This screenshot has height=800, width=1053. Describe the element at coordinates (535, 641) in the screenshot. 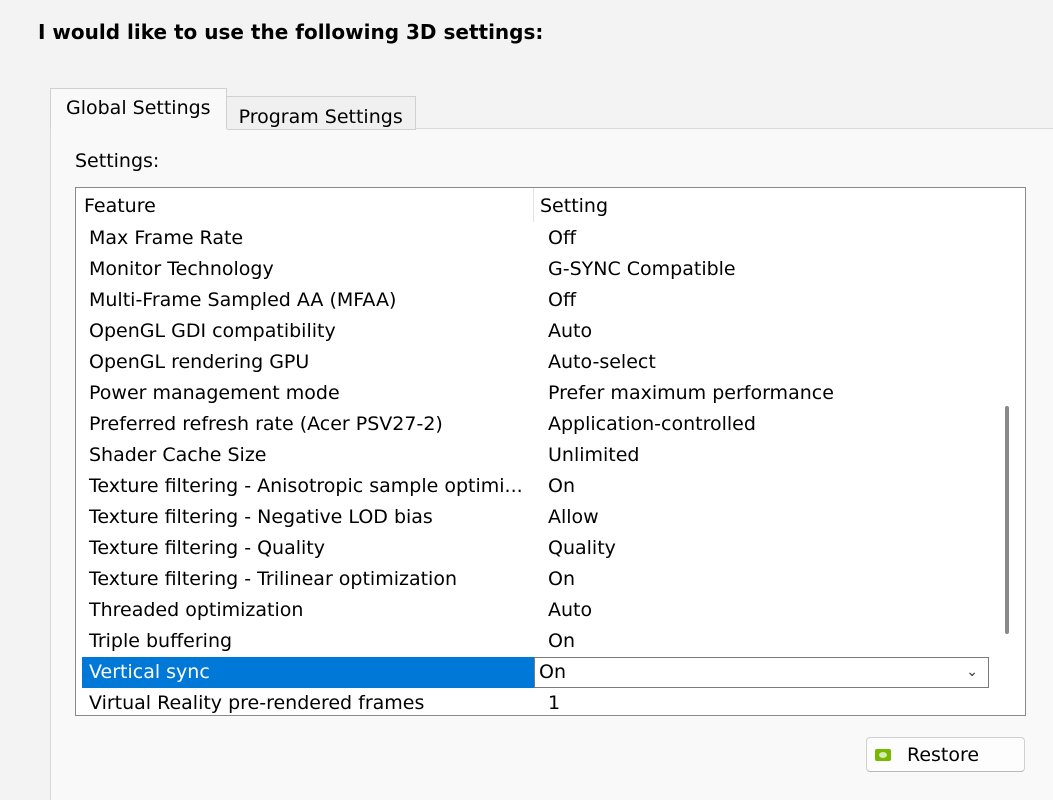

I see `list-row: Triple buffering On` at that location.